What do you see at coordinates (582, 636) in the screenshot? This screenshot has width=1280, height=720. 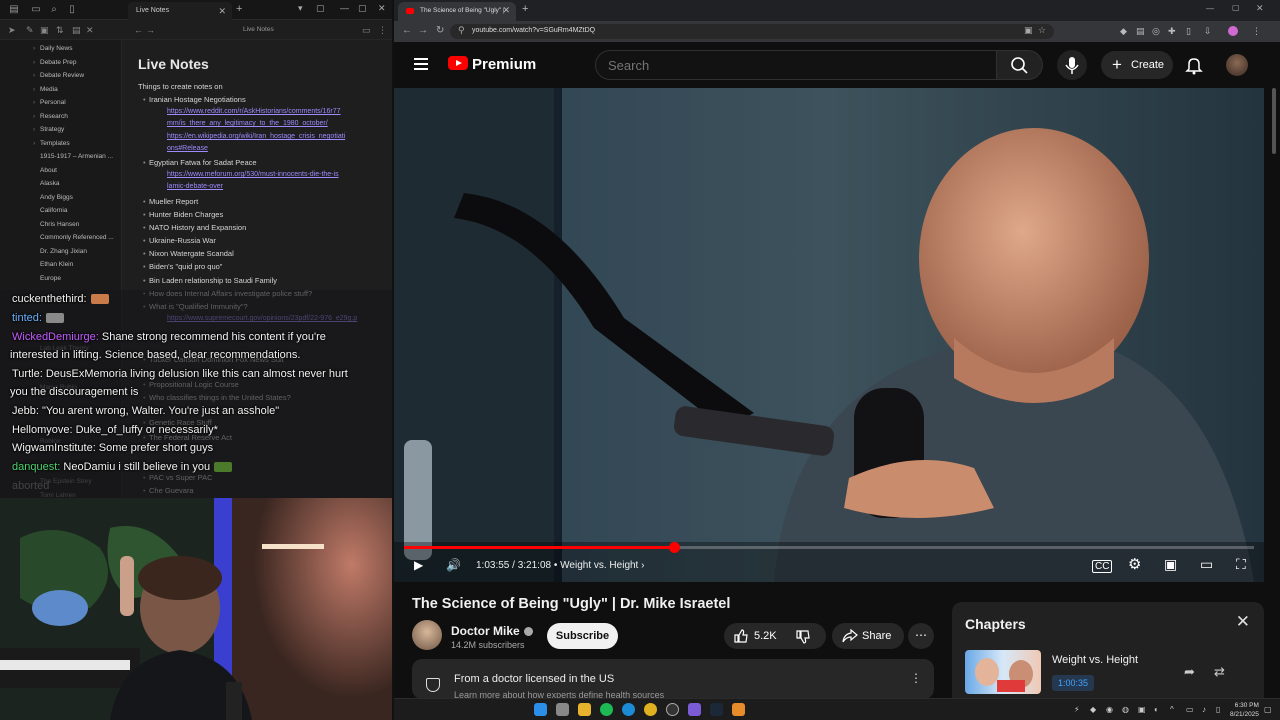 I see `subscribe-button: Subscribe` at bounding box center [582, 636].